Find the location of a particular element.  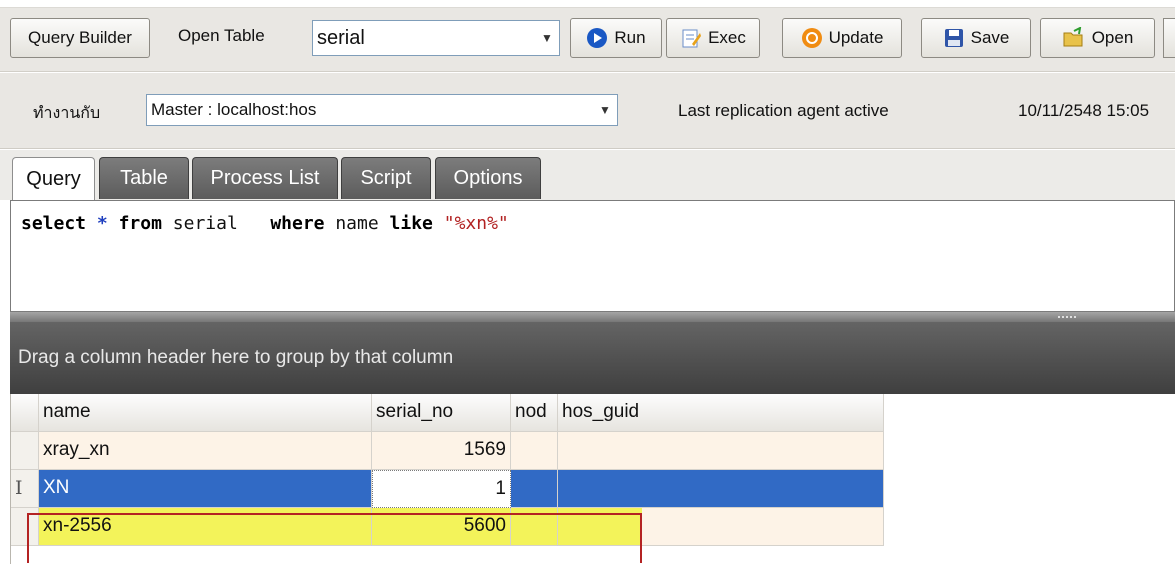

column-header-label: nod is located at coordinates (531, 411).